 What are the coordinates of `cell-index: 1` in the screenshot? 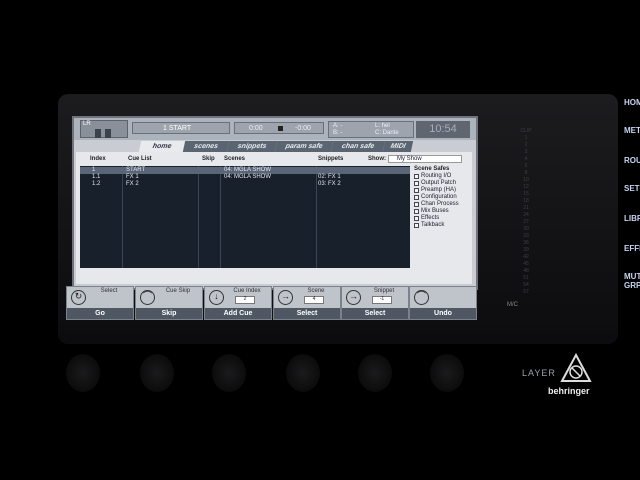 It's located at (94, 170).